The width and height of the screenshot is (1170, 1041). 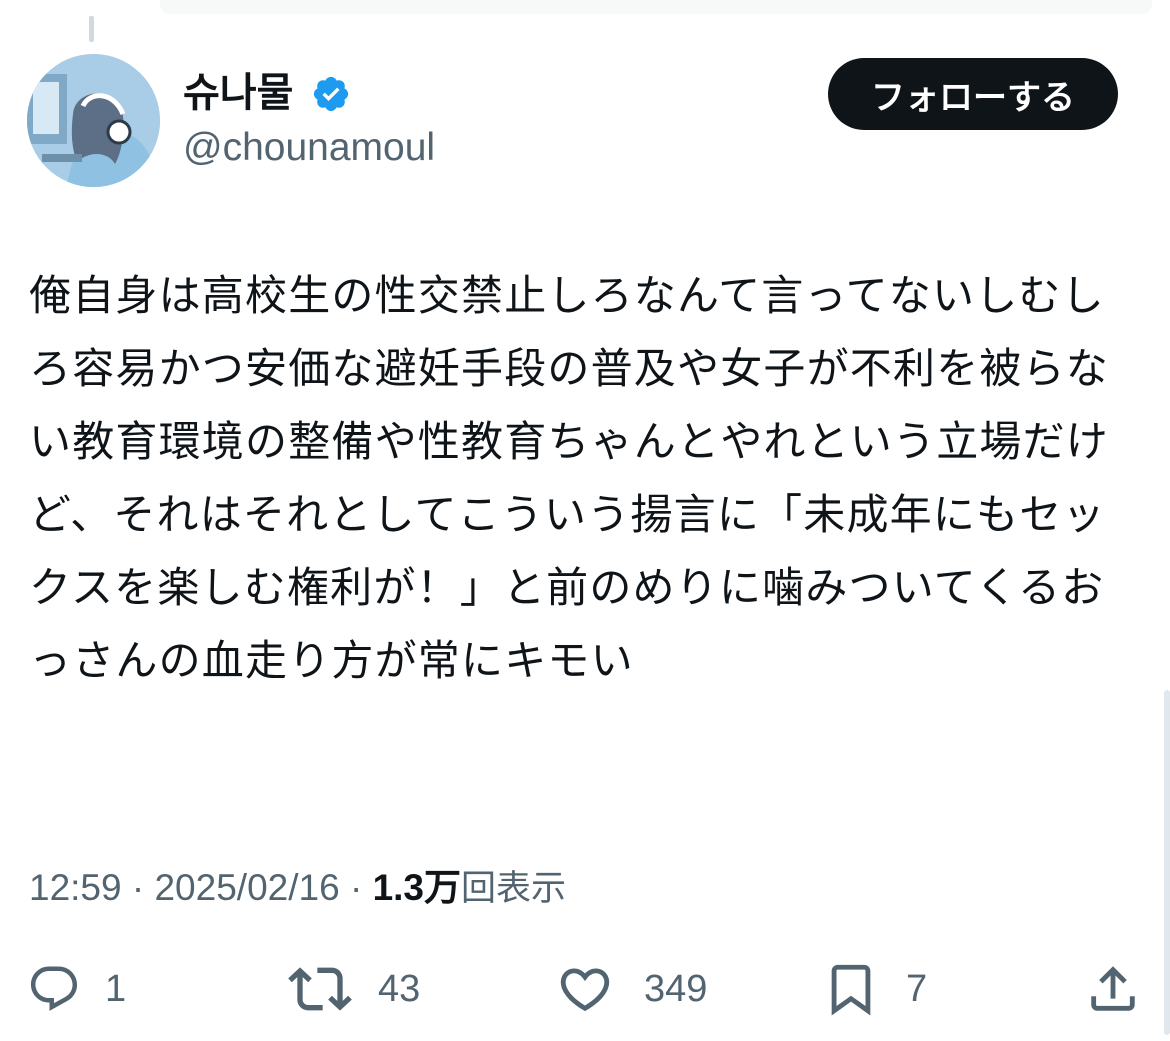 I want to click on bookmark-action: 7, so click(x=874, y=989).